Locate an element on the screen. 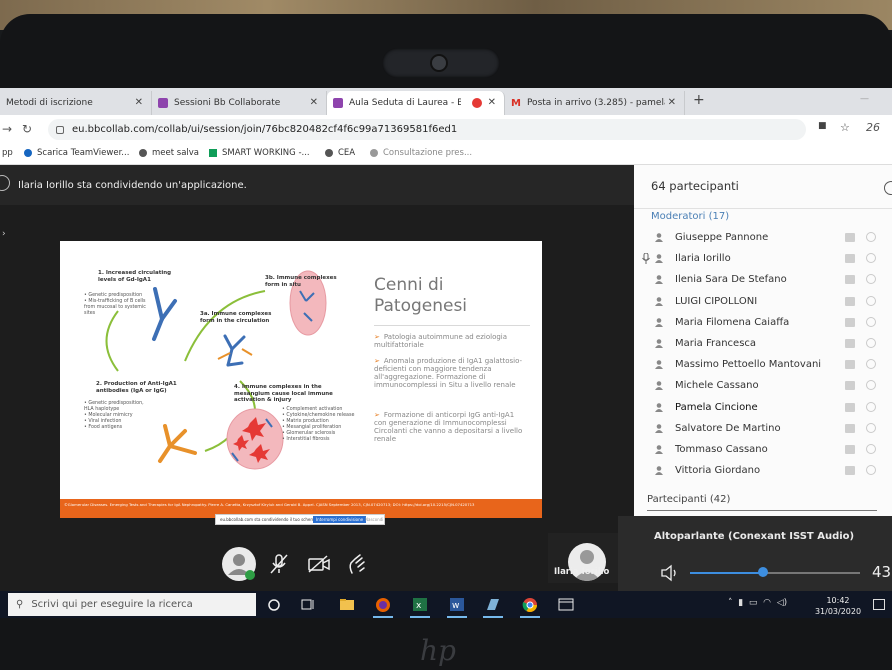 This screenshot has height=670, width=892. participant-row: Ilaria Iorillo is located at coordinates (763, 258).